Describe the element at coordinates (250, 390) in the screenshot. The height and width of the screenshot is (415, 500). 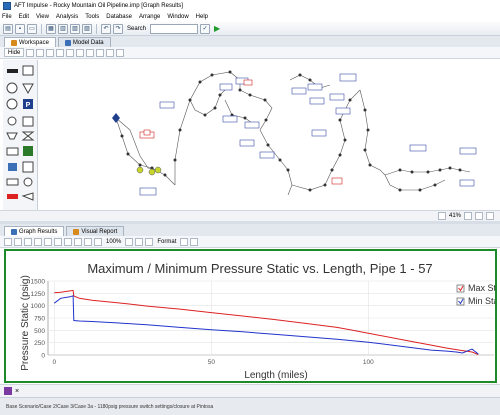
I see `bottom-tab-strip: ×` at that location.